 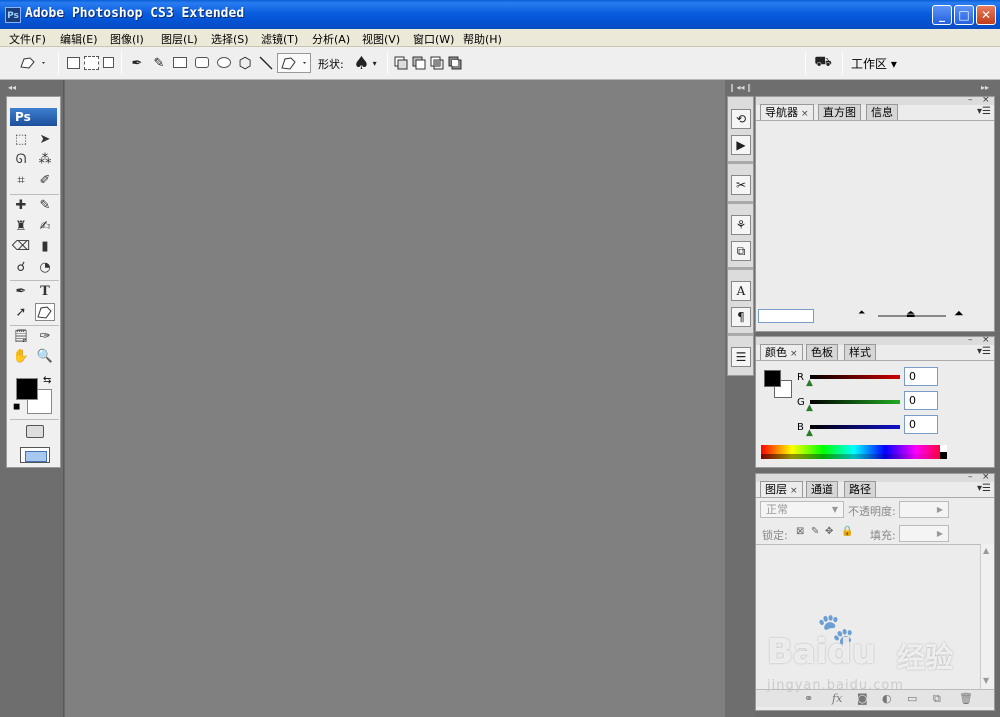 What do you see at coordinates (455, 63) in the screenshot?
I see `exclude-shapes-icon` at bounding box center [455, 63].